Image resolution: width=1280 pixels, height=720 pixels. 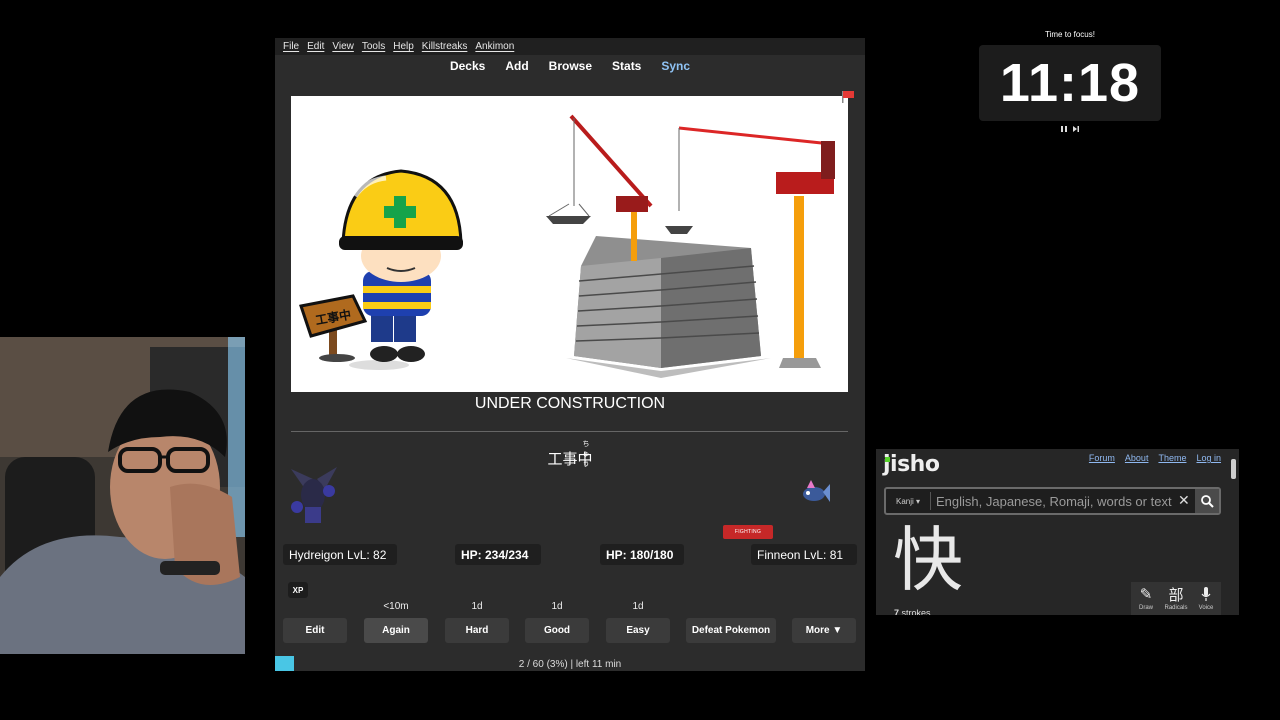 I want to click on menu-ankimon: Ankimon, so click(x=494, y=46).